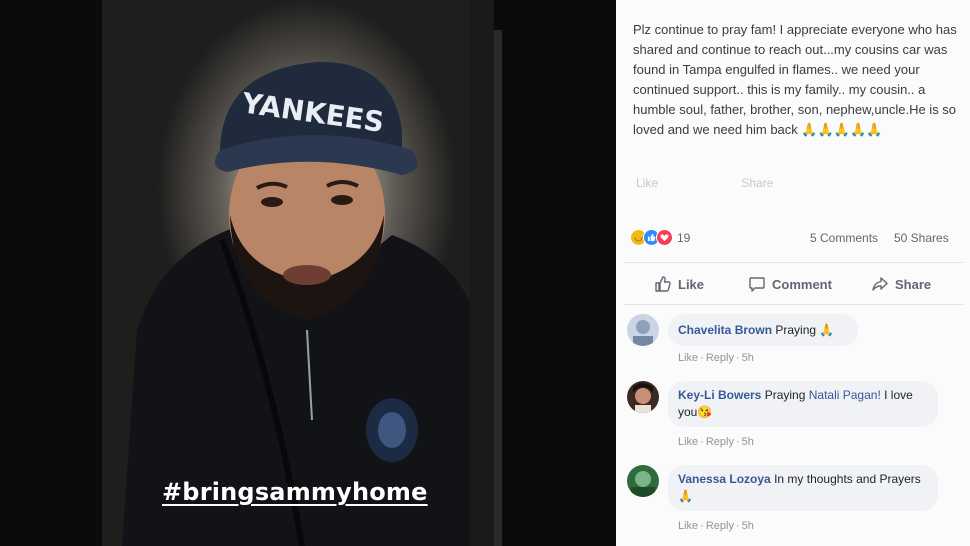  Describe the element at coordinates (295, 492) in the screenshot. I see `hashtag-caption: #bringsammyhome` at that location.